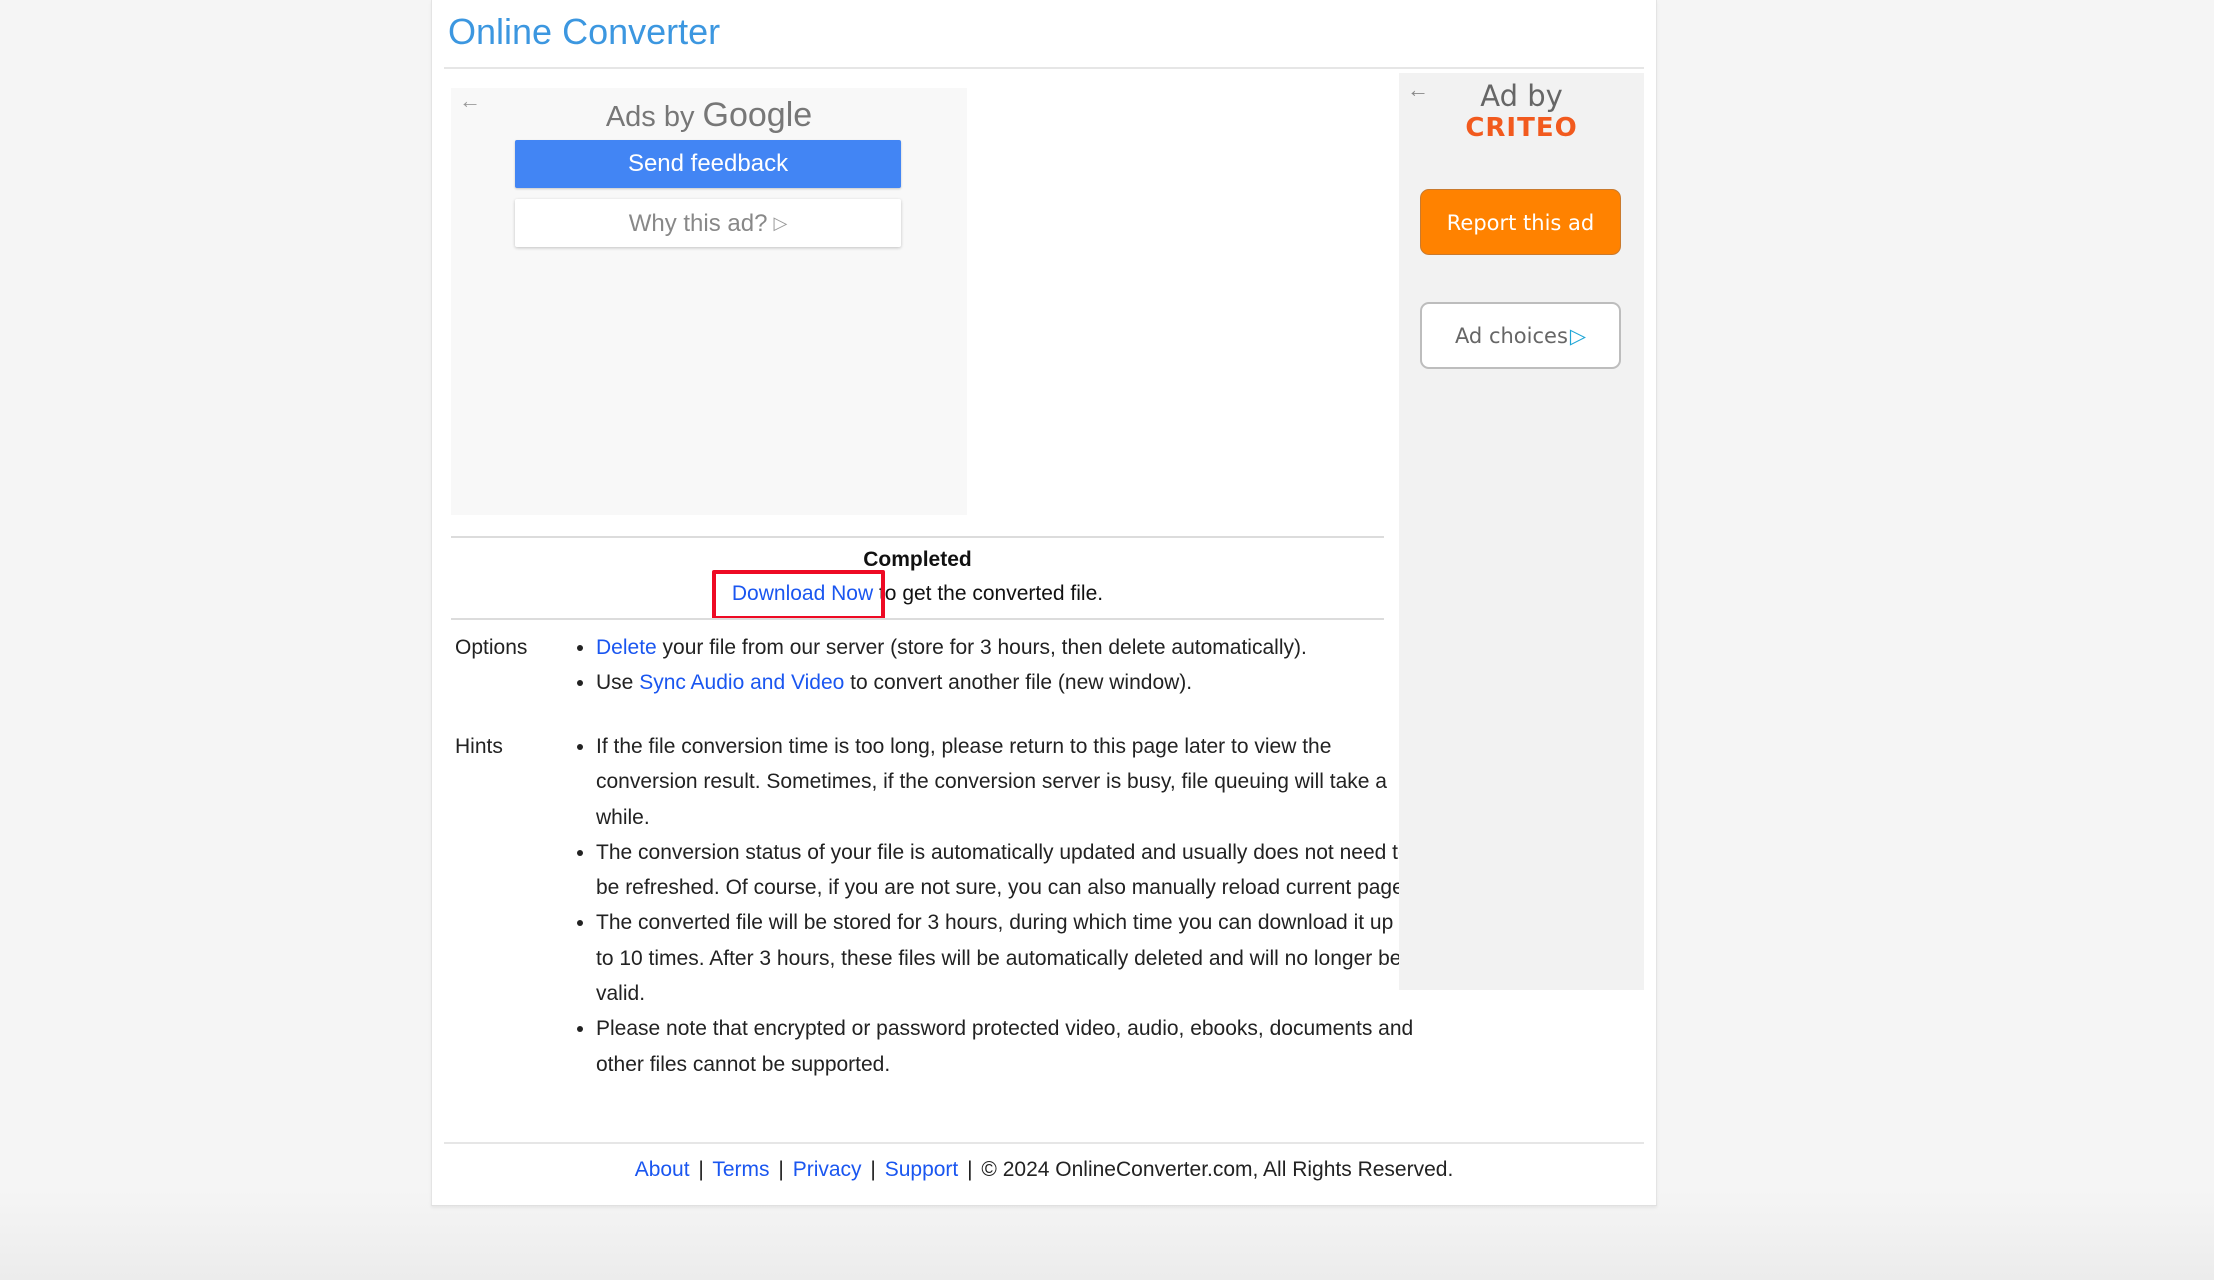 The height and width of the screenshot is (1280, 2214). What do you see at coordinates (802, 593) in the screenshot?
I see `download-now-link: Download Now` at bounding box center [802, 593].